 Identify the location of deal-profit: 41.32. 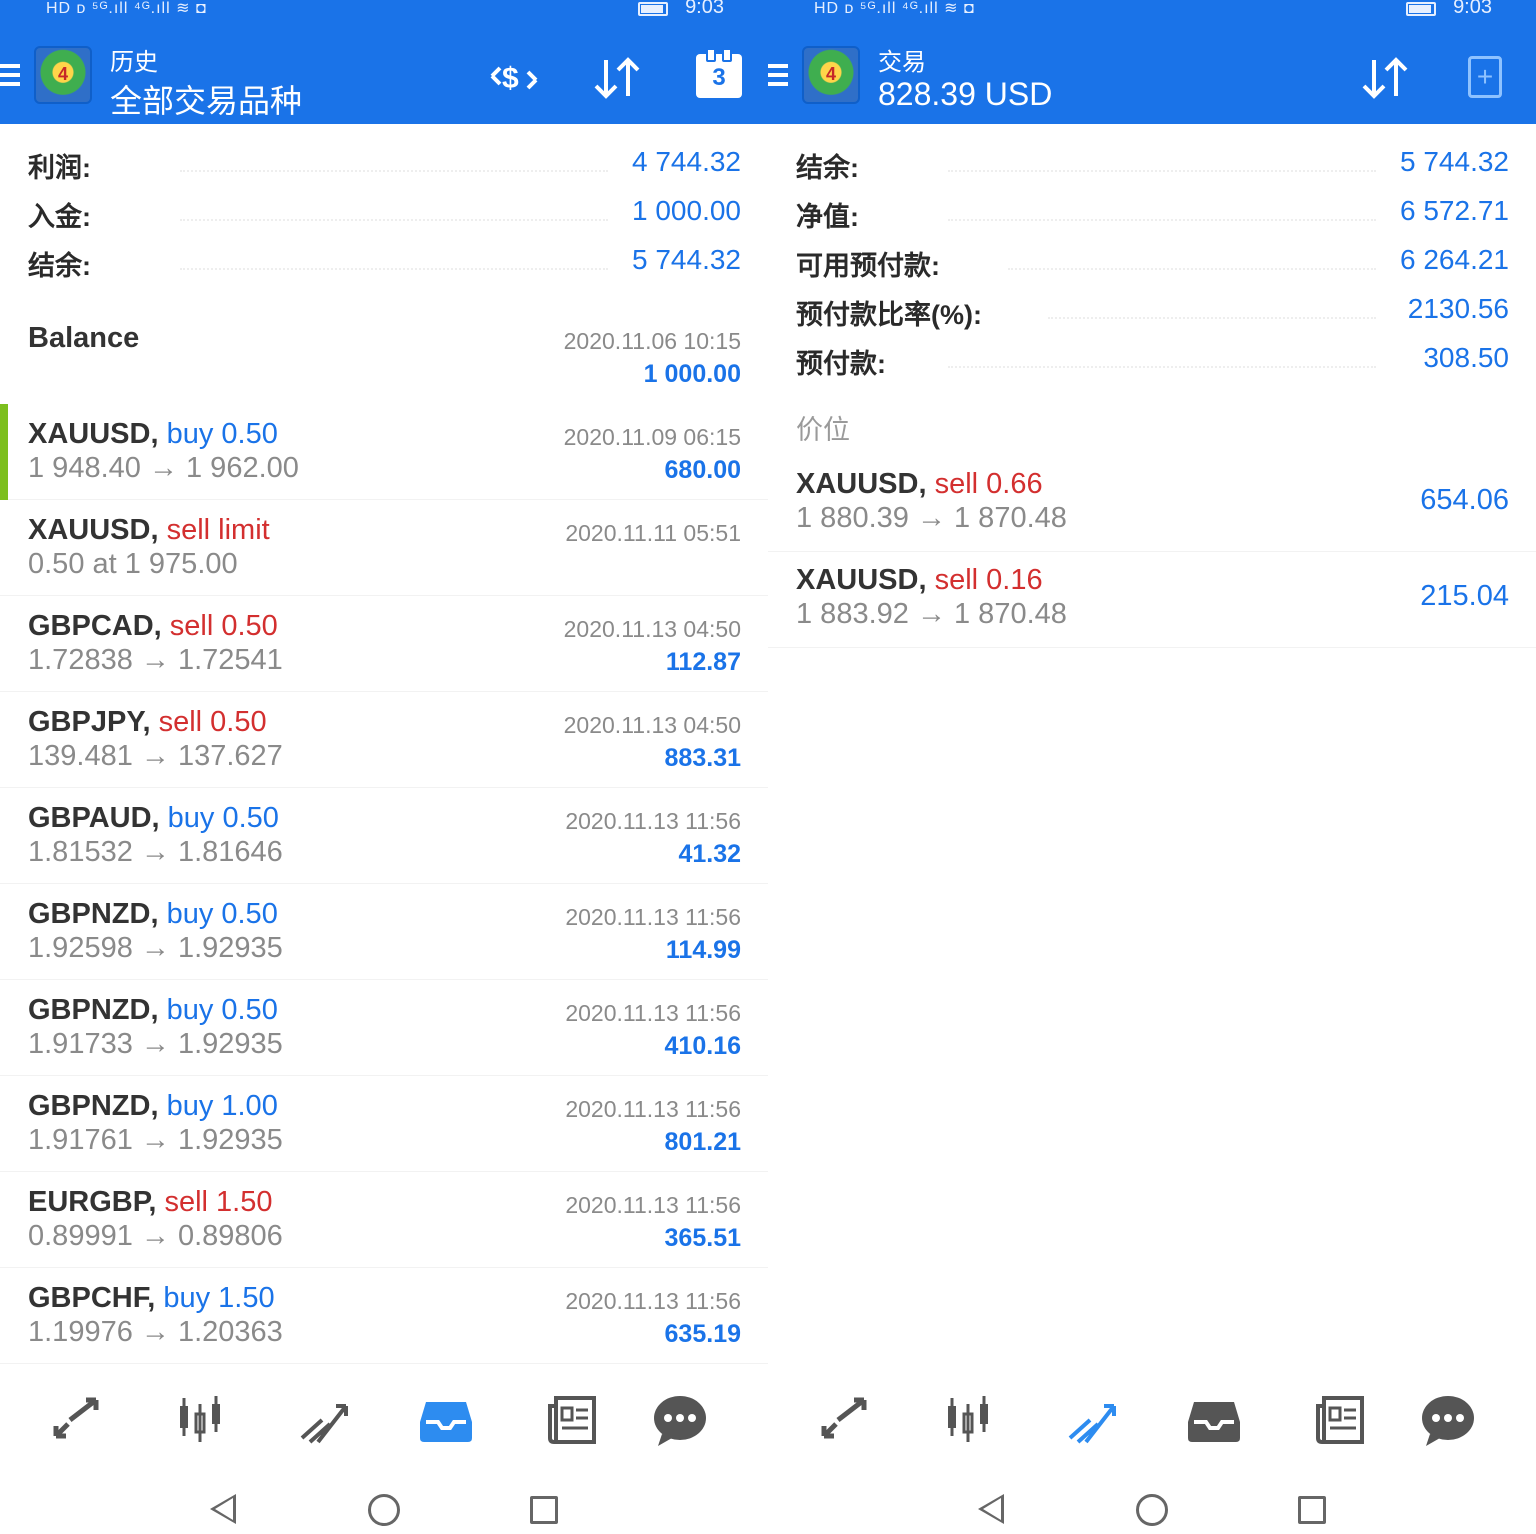
(709, 854).